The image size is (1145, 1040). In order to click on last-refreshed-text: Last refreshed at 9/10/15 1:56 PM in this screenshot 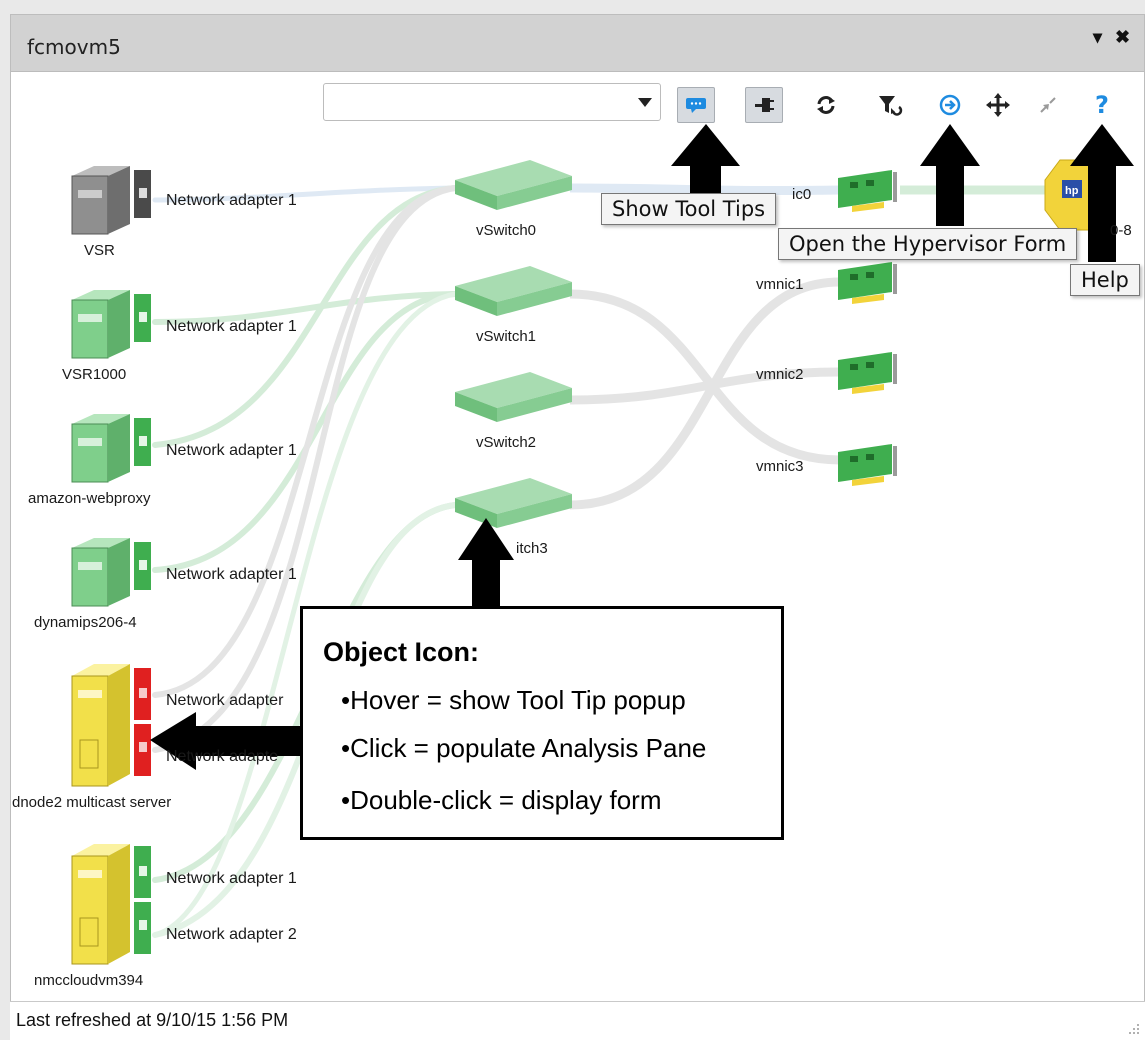, I will do `click(152, 1020)`.